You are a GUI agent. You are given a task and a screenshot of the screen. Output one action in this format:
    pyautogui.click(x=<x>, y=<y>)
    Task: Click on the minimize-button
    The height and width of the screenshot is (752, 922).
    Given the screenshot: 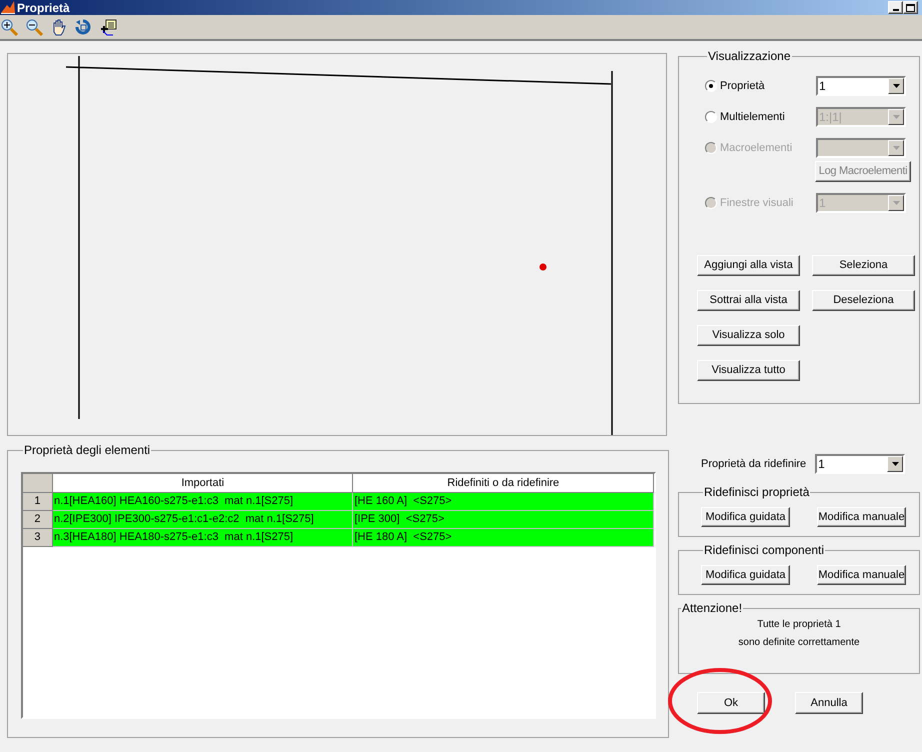 What is the action you would take?
    pyautogui.click(x=895, y=7)
    